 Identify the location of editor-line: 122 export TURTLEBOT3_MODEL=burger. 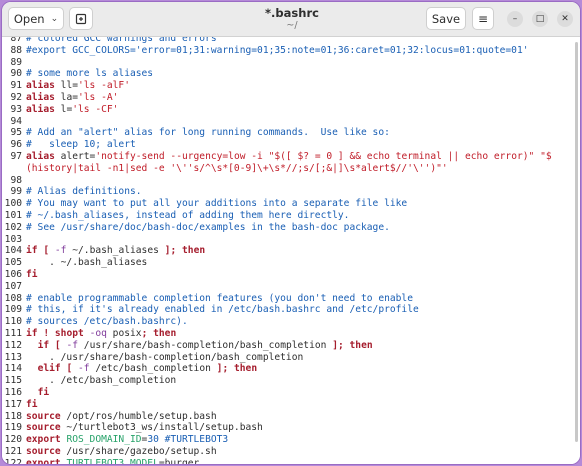
(291, 461).